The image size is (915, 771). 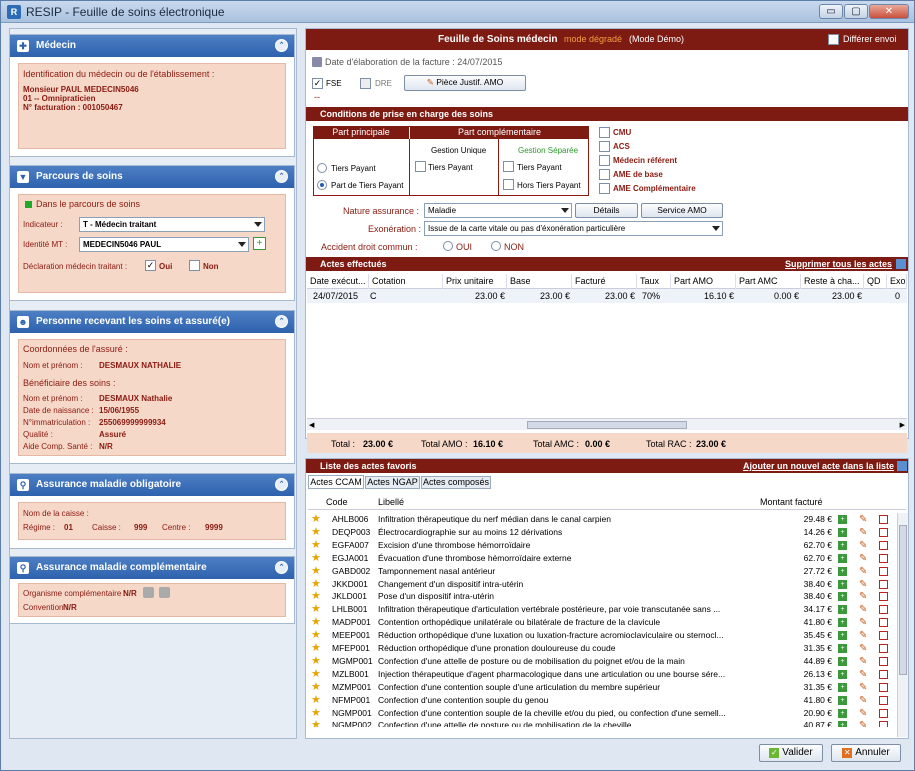 What do you see at coordinates (317, 83) in the screenshot?
I see `fse-checkbox: ✓` at bounding box center [317, 83].